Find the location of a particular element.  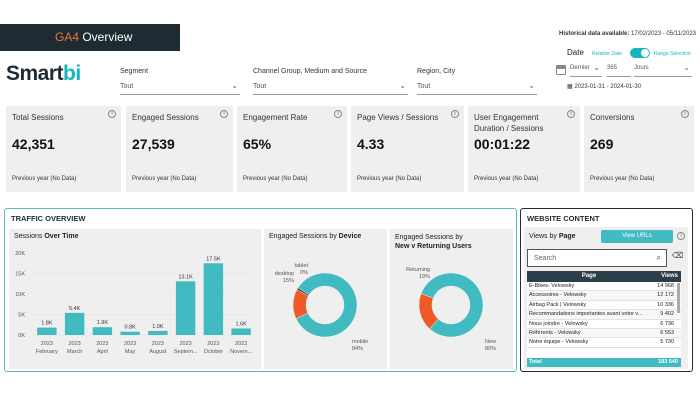

page-cell: E-Bikes- Velowsky is located at coordinates (552, 286).